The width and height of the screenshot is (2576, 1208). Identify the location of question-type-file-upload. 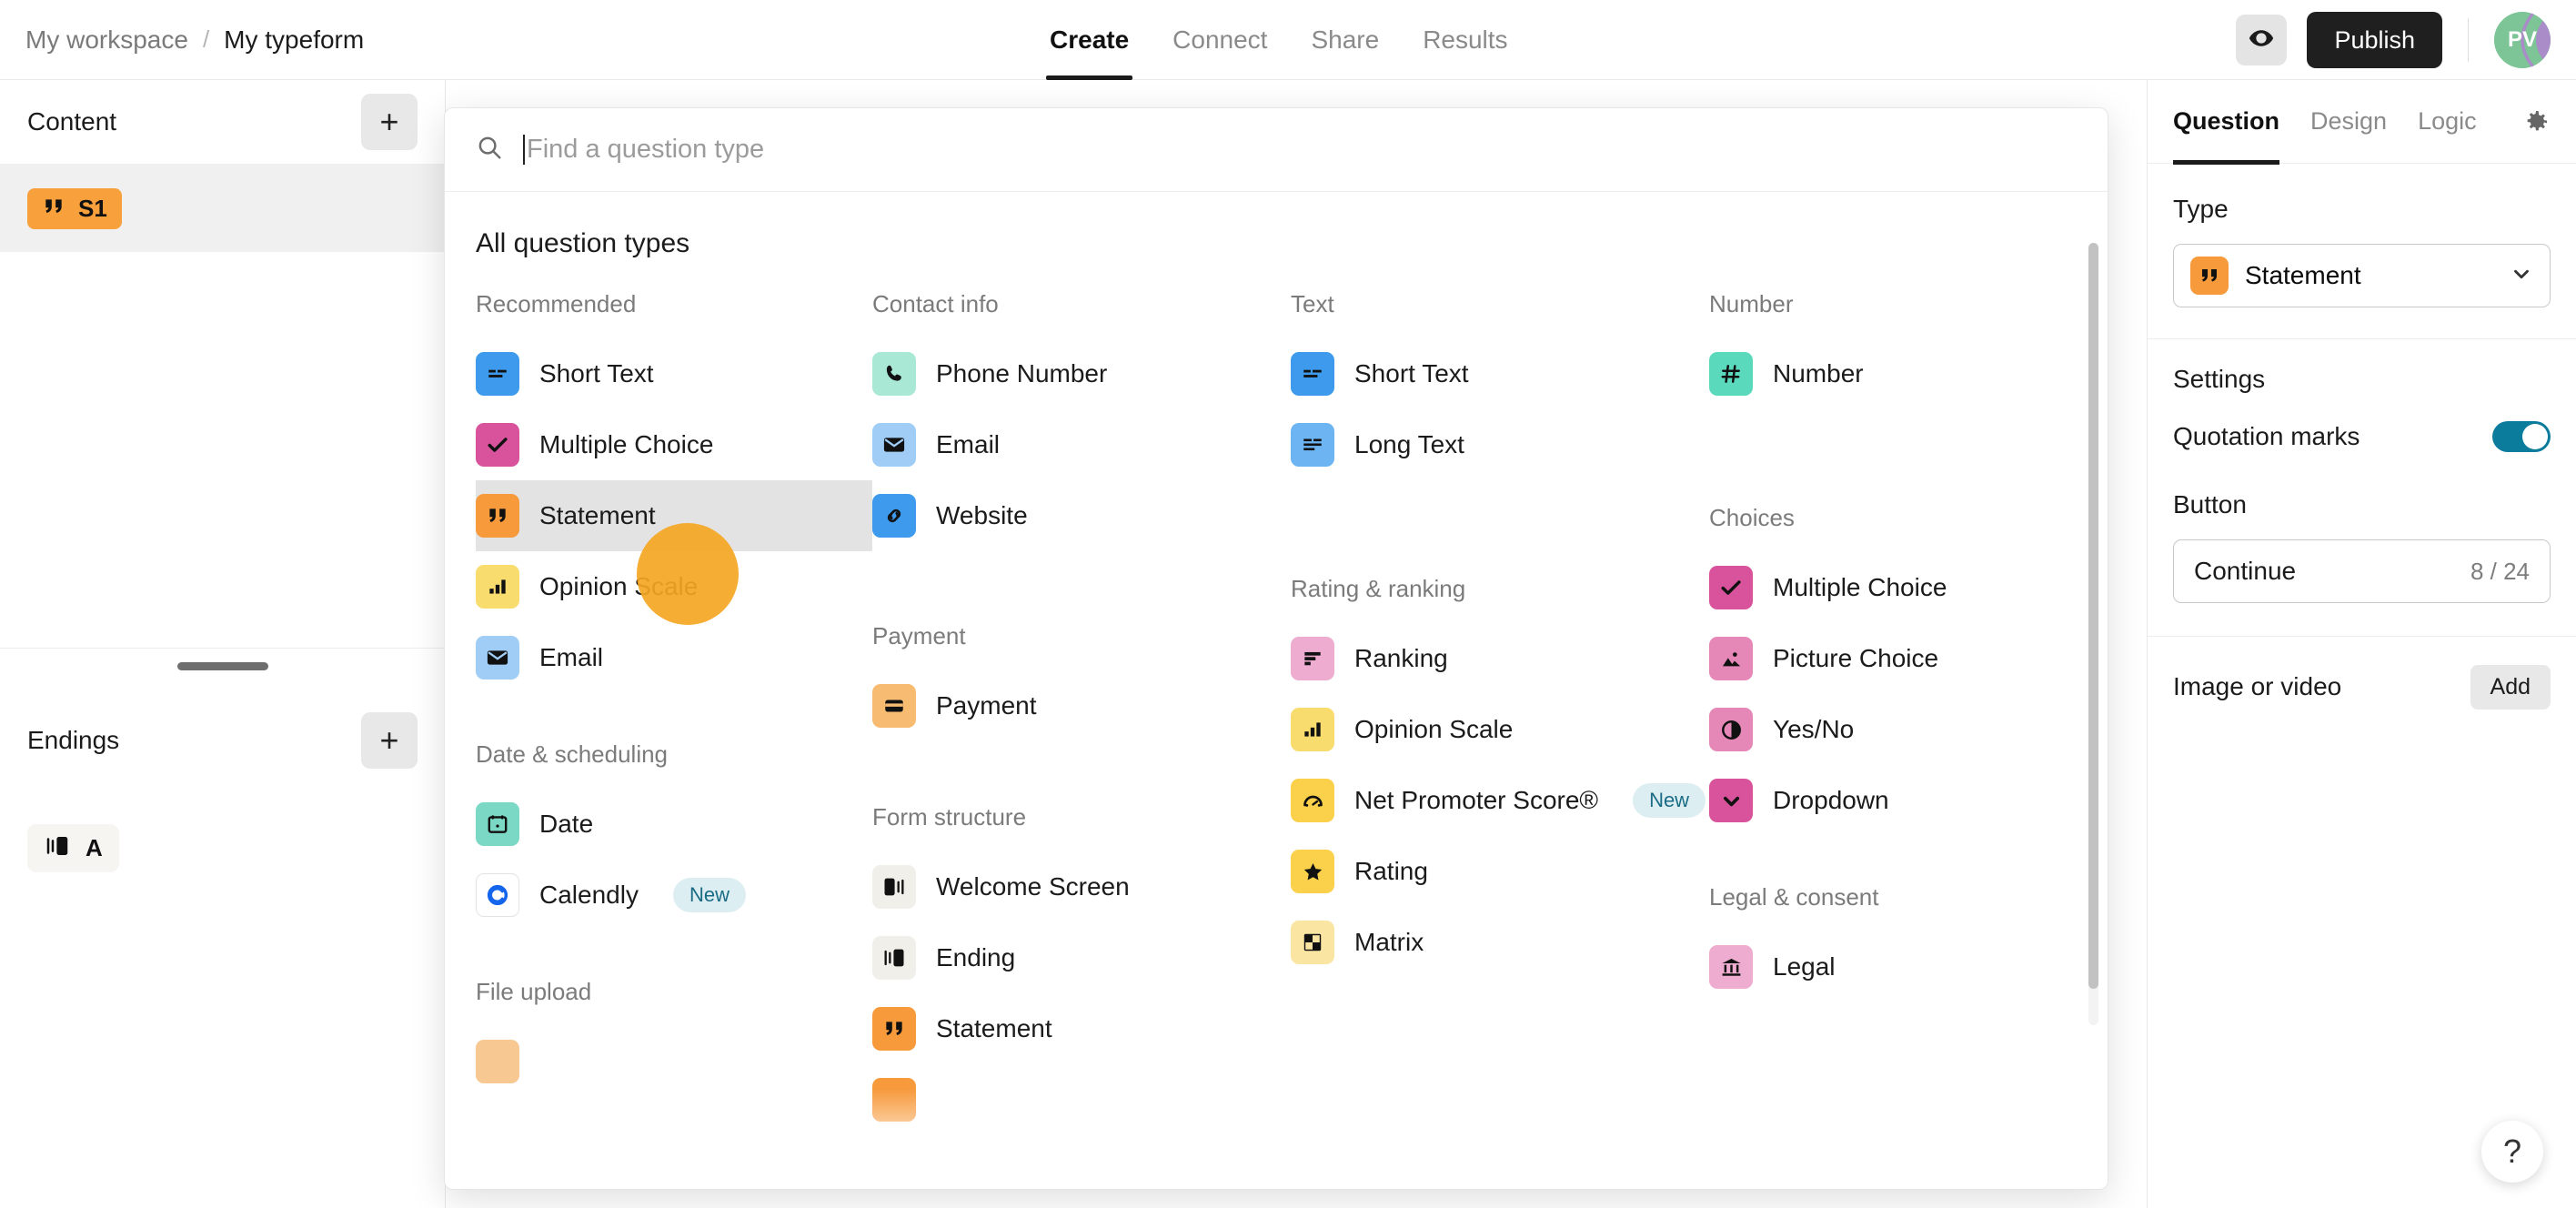
(674, 1061).